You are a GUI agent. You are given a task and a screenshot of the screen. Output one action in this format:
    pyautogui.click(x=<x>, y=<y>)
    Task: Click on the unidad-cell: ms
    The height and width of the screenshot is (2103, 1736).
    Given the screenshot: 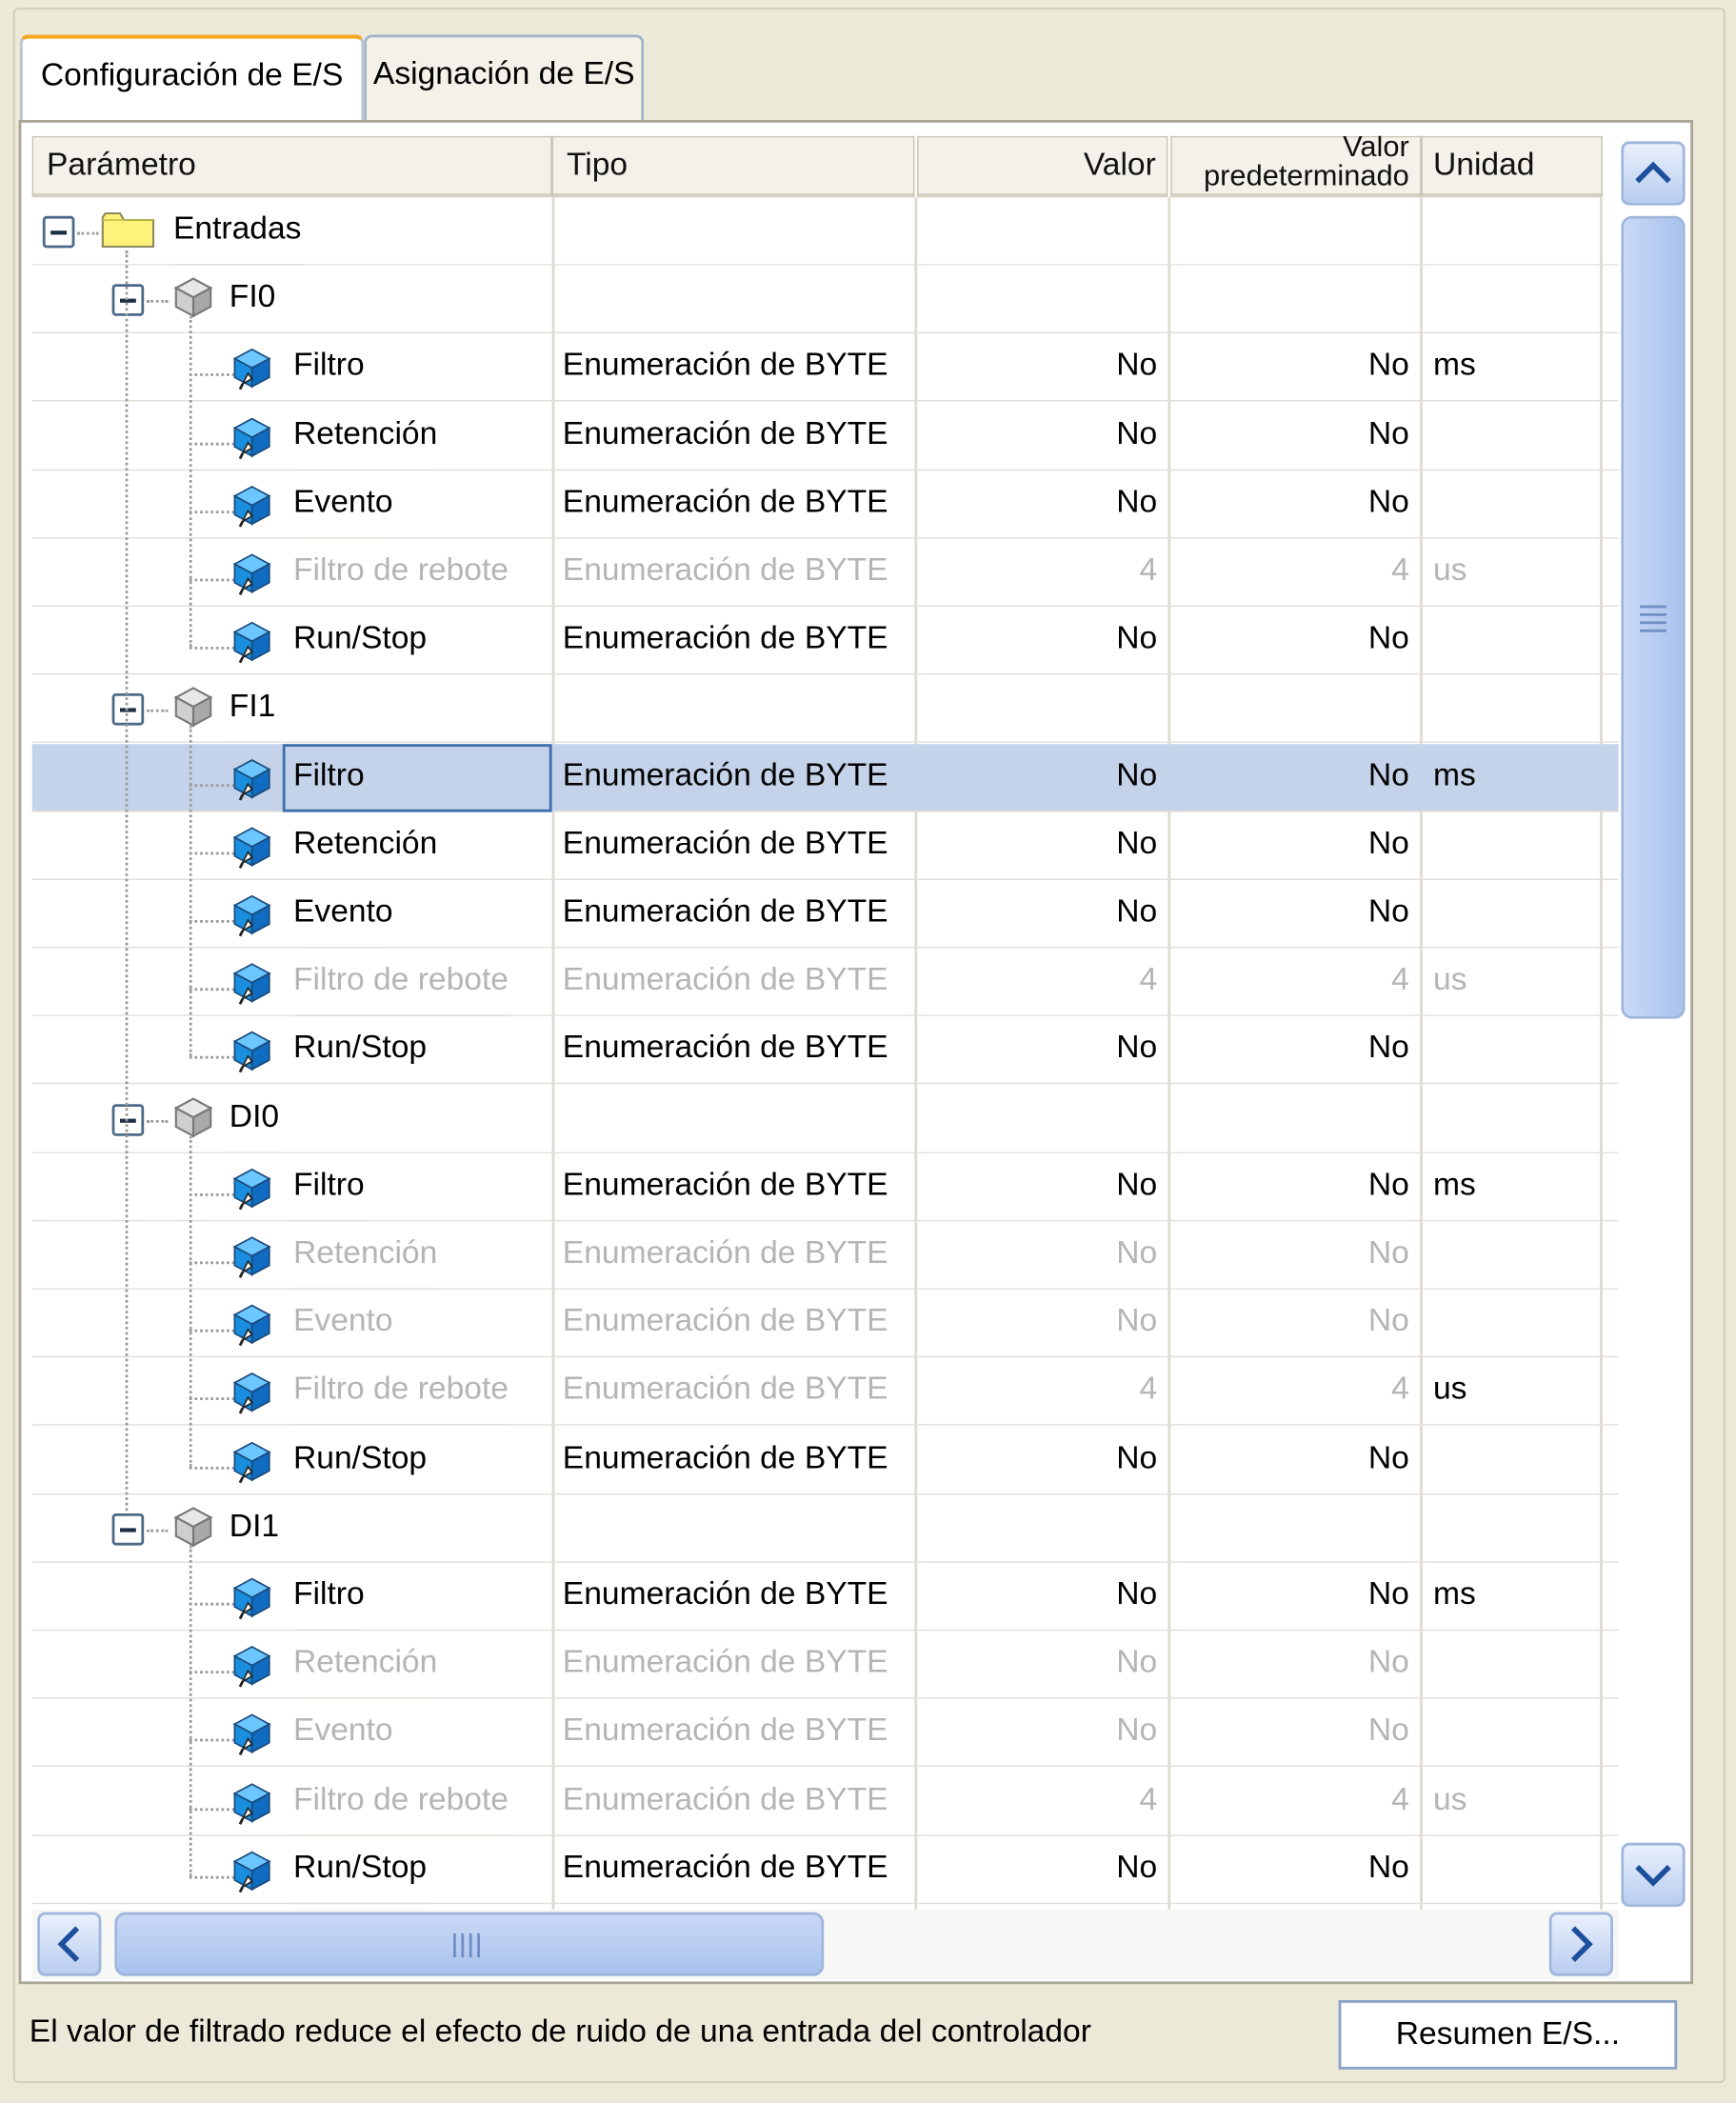 What is the action you would take?
    pyautogui.click(x=1519, y=1187)
    